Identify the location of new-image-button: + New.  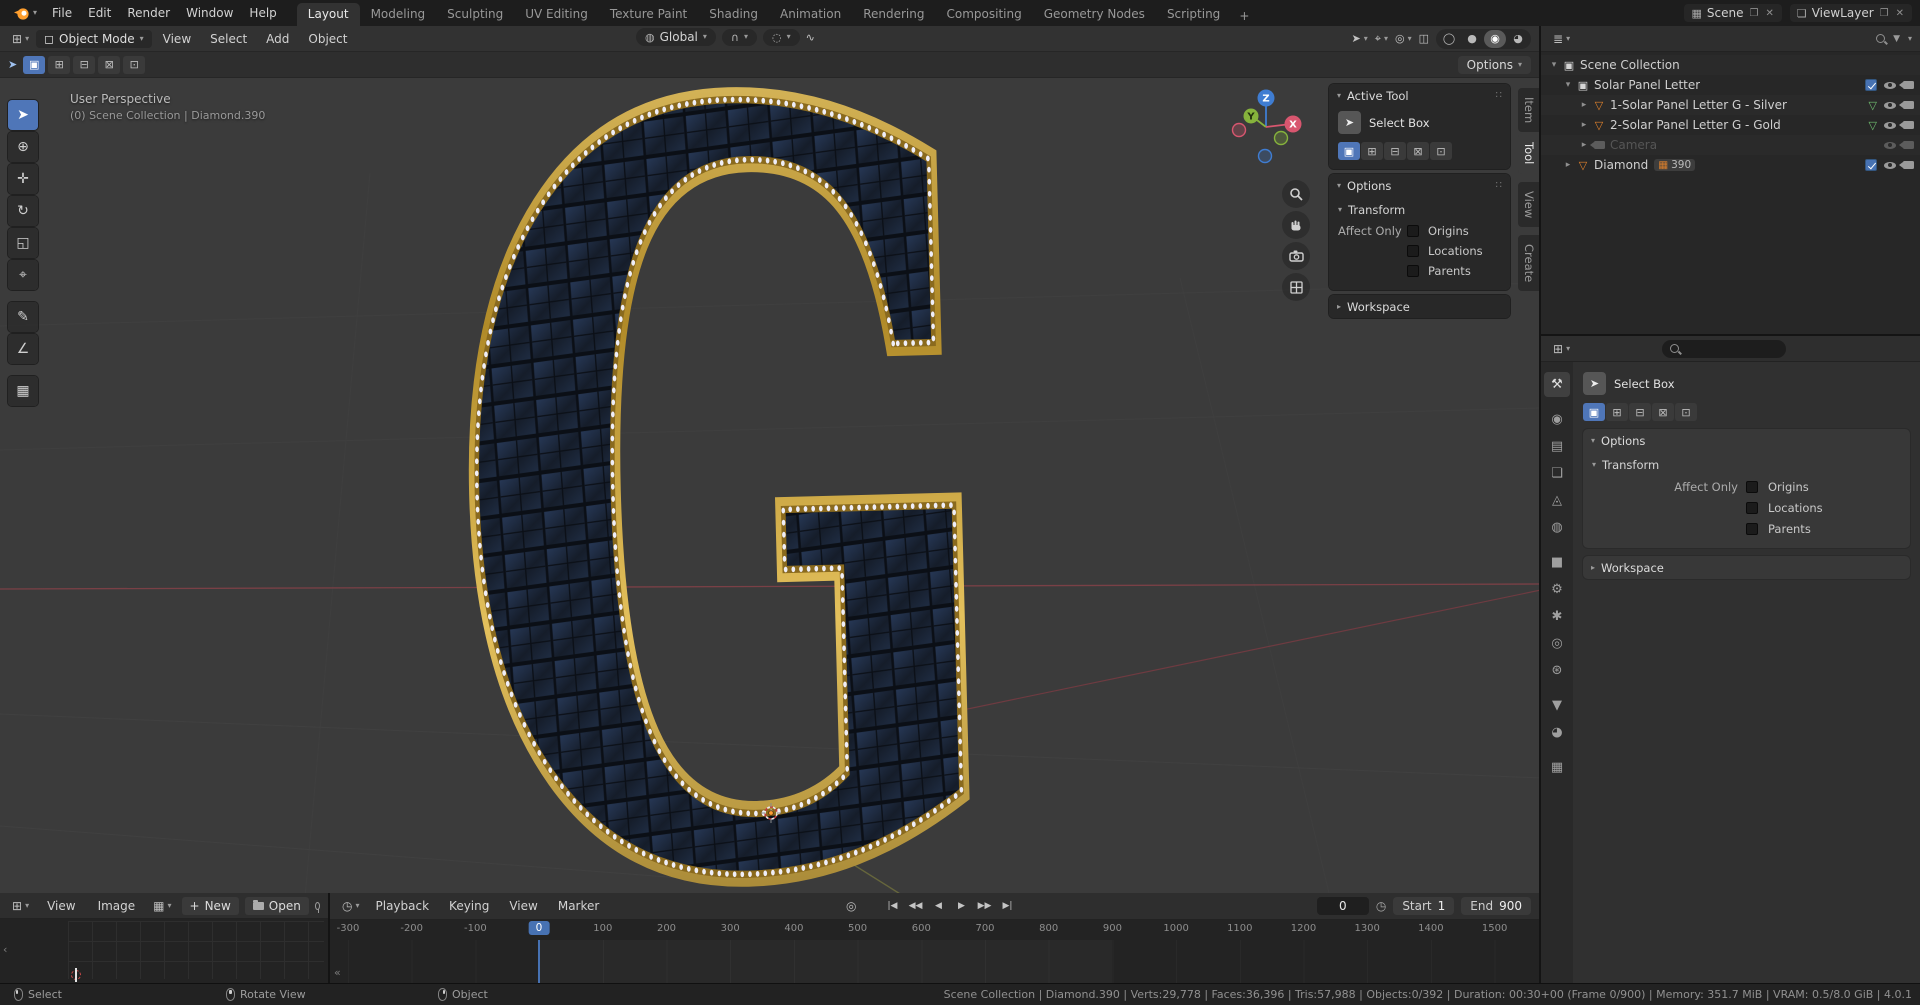
(210, 905).